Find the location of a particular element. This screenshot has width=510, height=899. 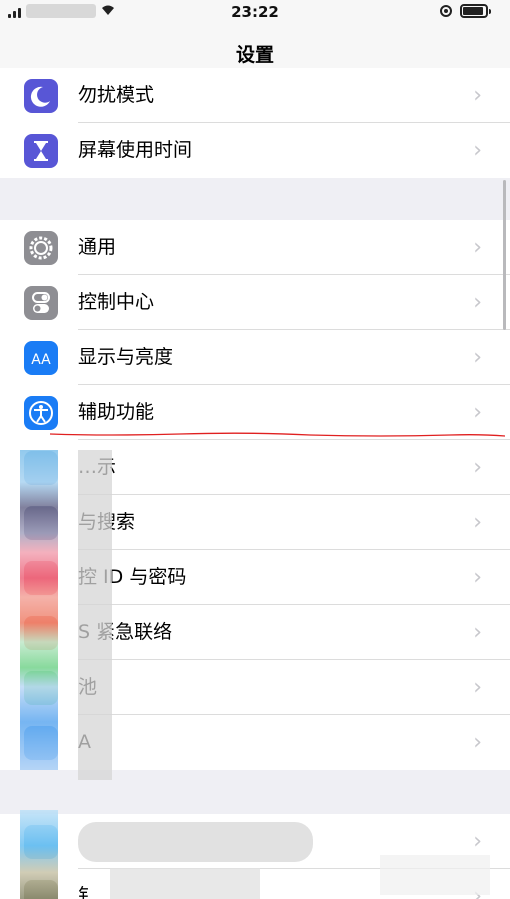

hourglass-icon is located at coordinates (41, 151).